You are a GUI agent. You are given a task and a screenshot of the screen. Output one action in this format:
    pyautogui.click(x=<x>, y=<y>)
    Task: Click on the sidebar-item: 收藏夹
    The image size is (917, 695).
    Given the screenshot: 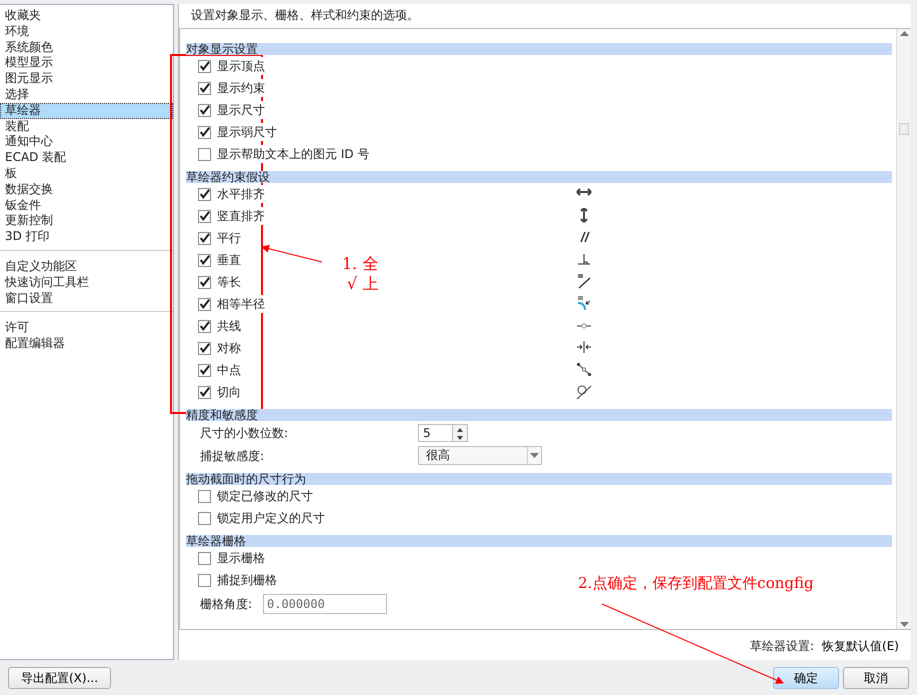 What is the action you would take?
    pyautogui.click(x=86, y=16)
    